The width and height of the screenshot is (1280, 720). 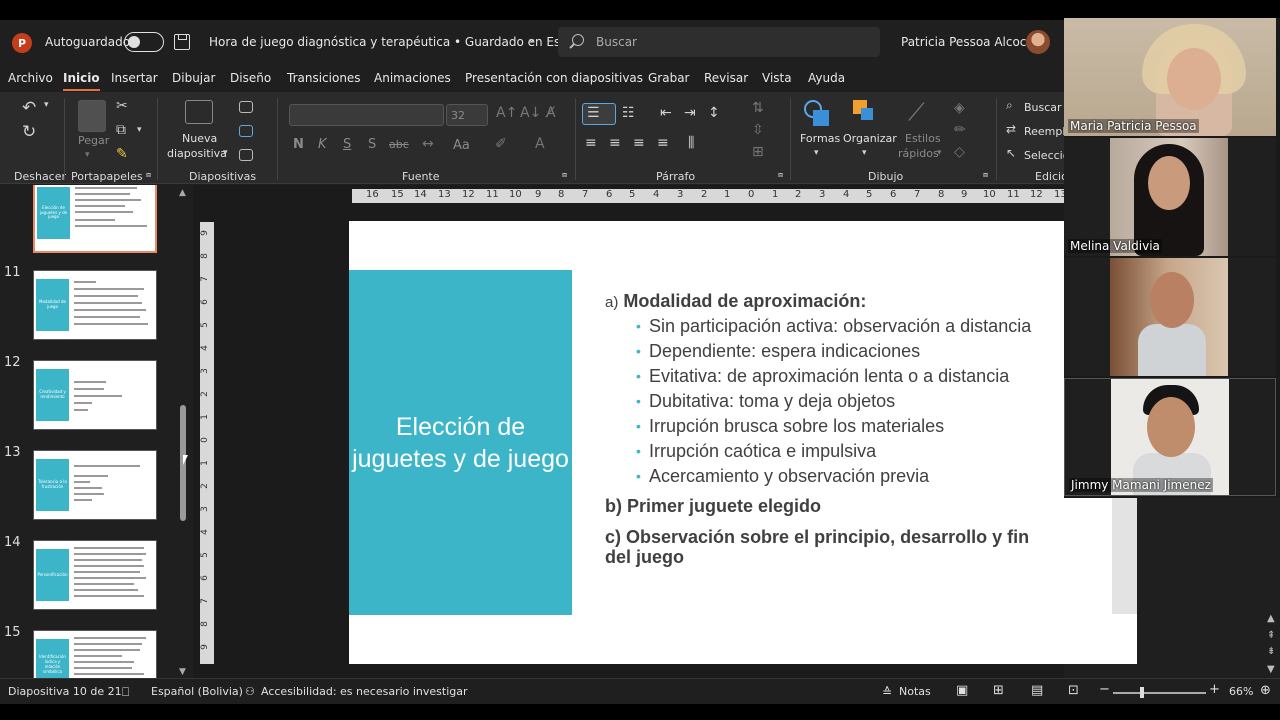 I want to click on thumbnail-slide-12: Creatividad y rendimiento, so click(x=95, y=395).